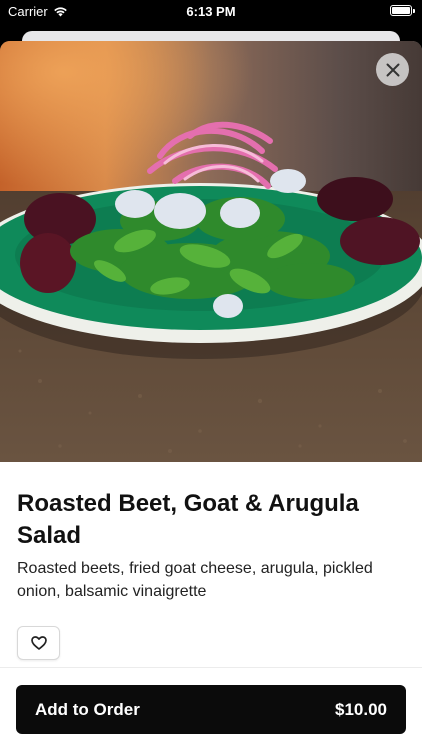 The image size is (422, 750). I want to click on divider, so click(211, 667).